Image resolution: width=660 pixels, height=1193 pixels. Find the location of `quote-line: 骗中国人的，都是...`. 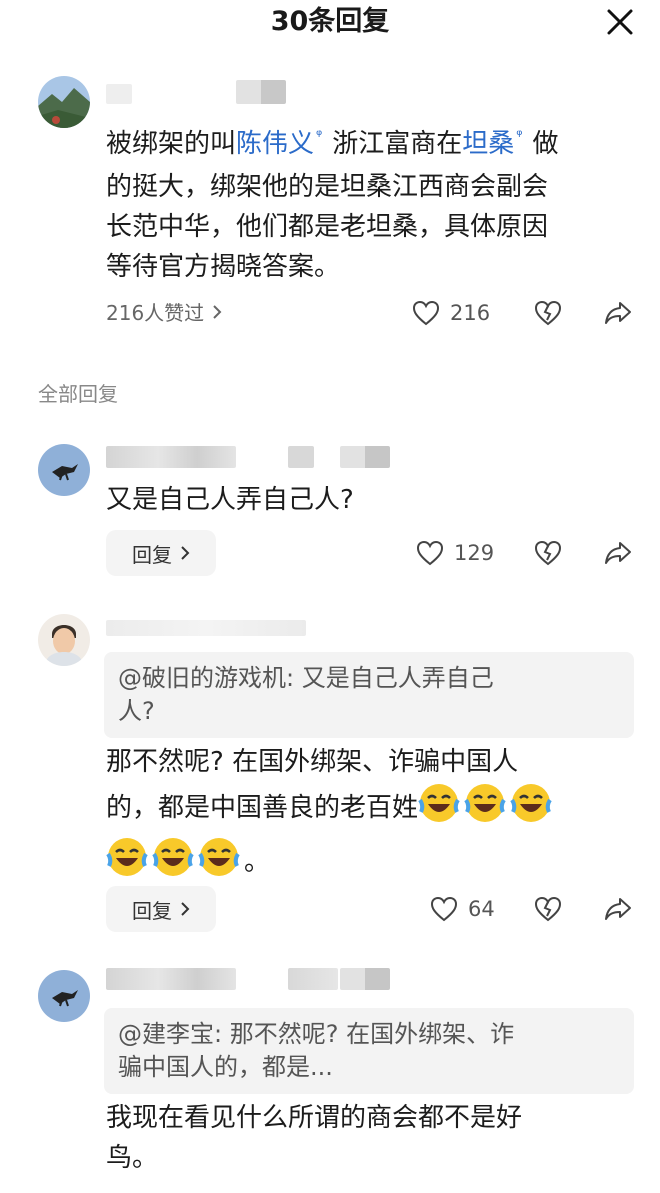

quote-line: 骗中国人的，都是... is located at coordinates (225, 1067).